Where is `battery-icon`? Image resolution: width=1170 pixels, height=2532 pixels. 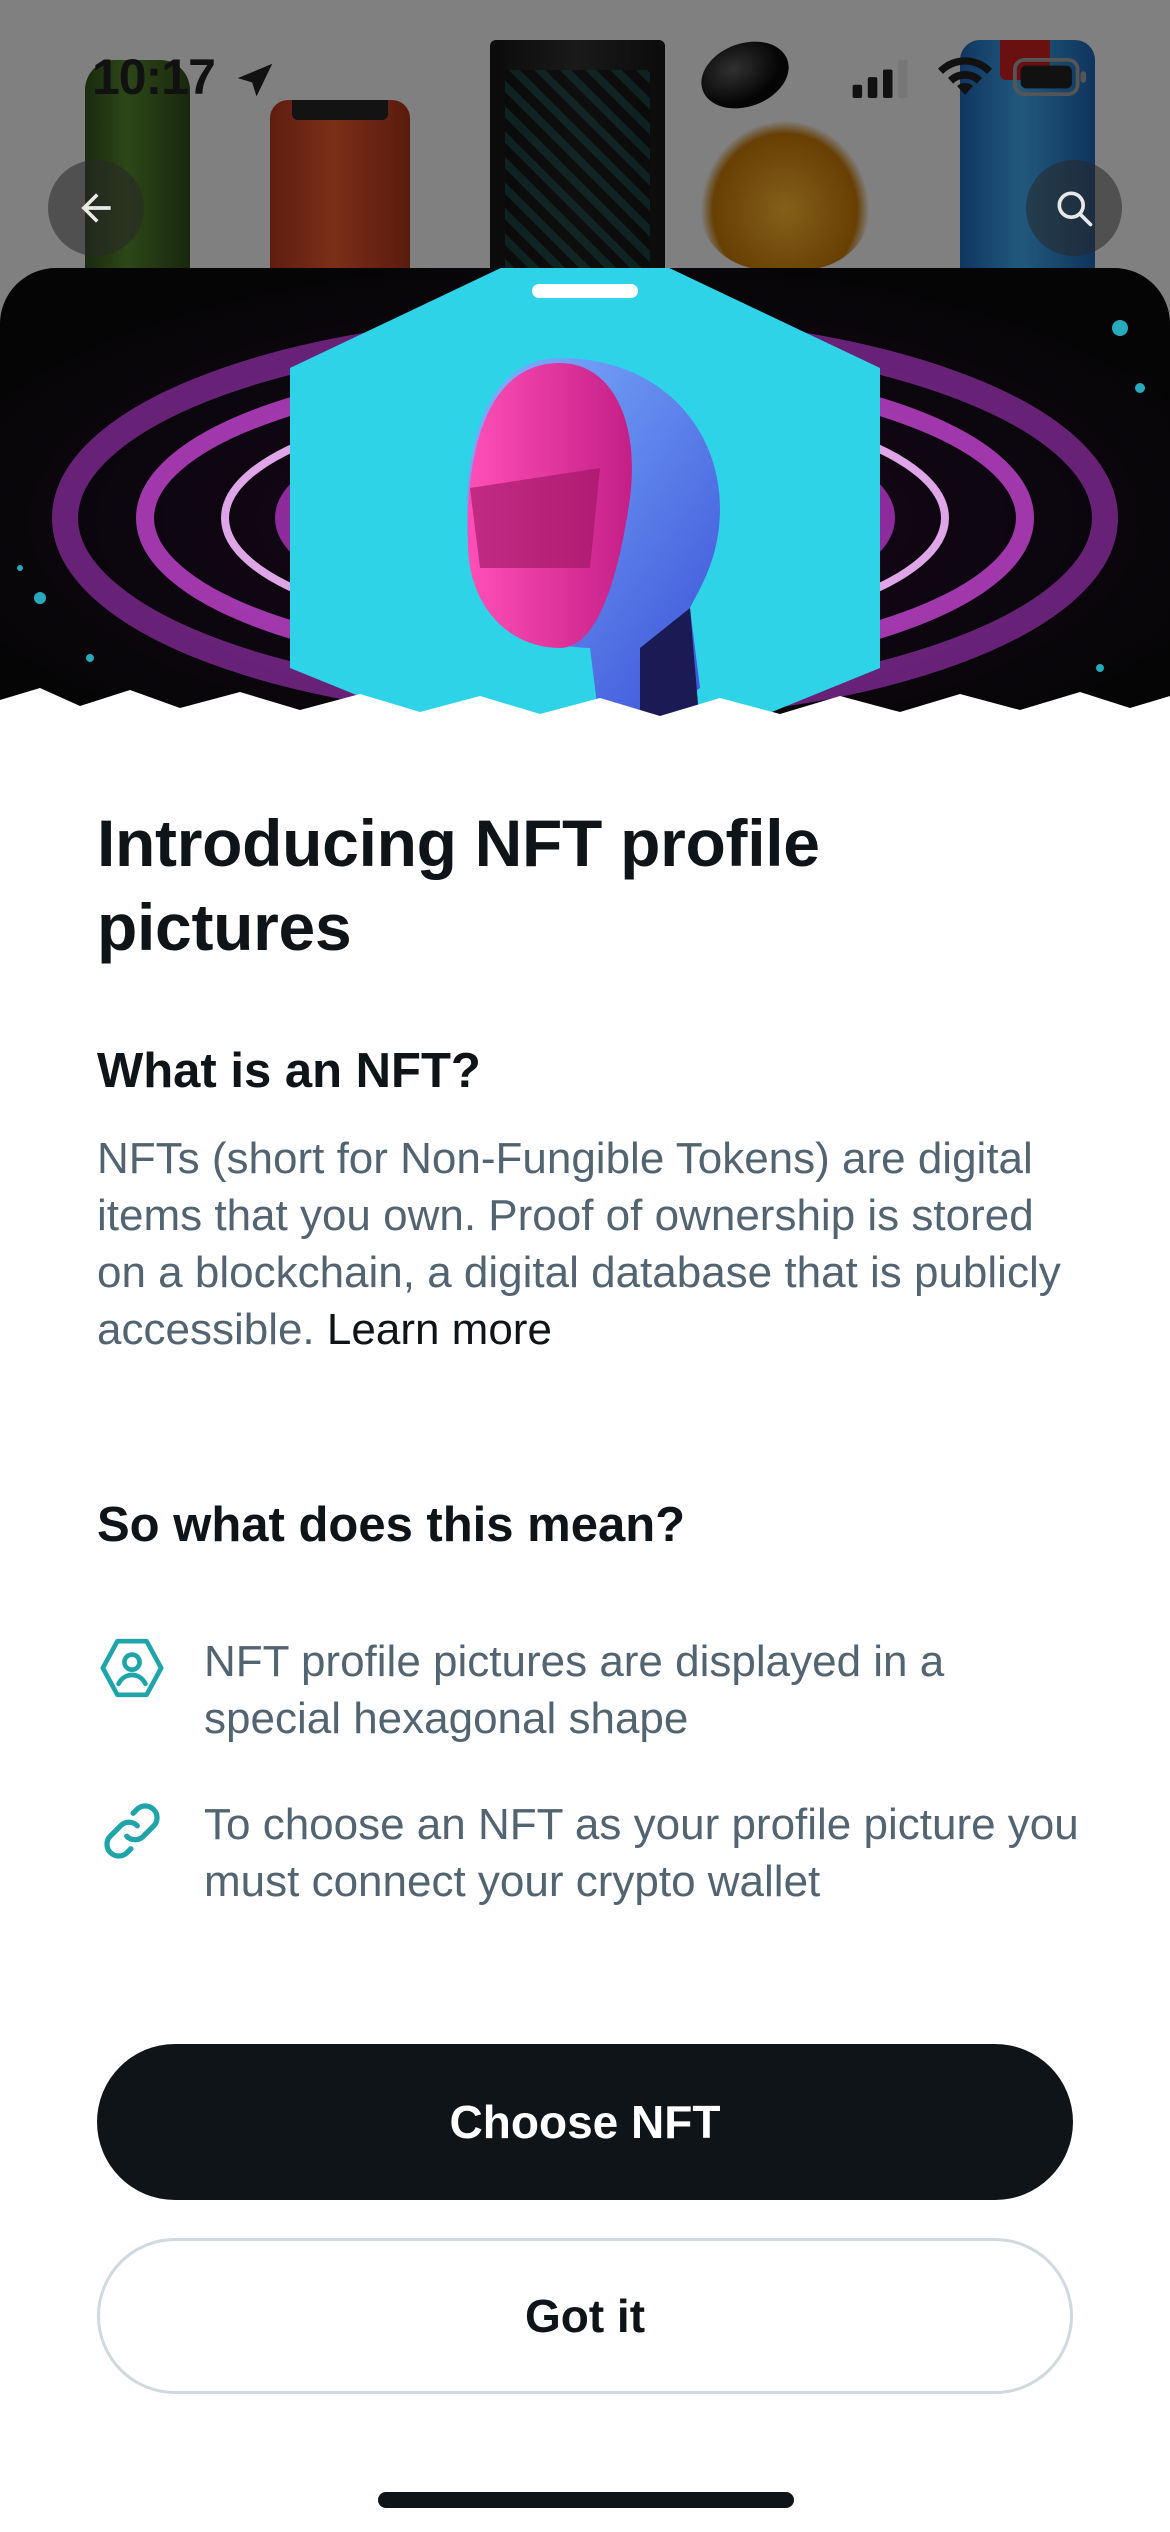
battery-icon is located at coordinates (1050, 77).